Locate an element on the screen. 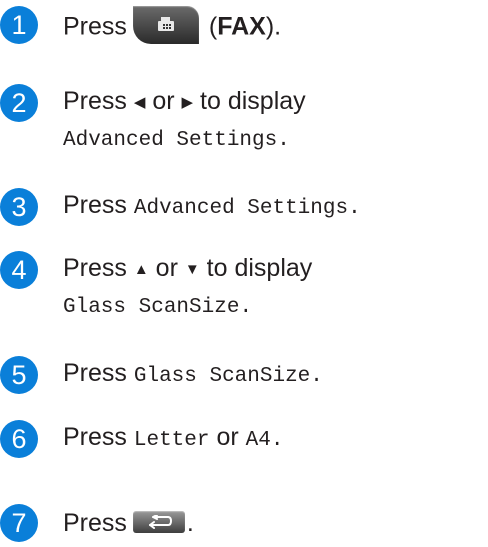 Image resolution: width=488 pixels, height=547 pixels. step-number: 3 is located at coordinates (19, 207).